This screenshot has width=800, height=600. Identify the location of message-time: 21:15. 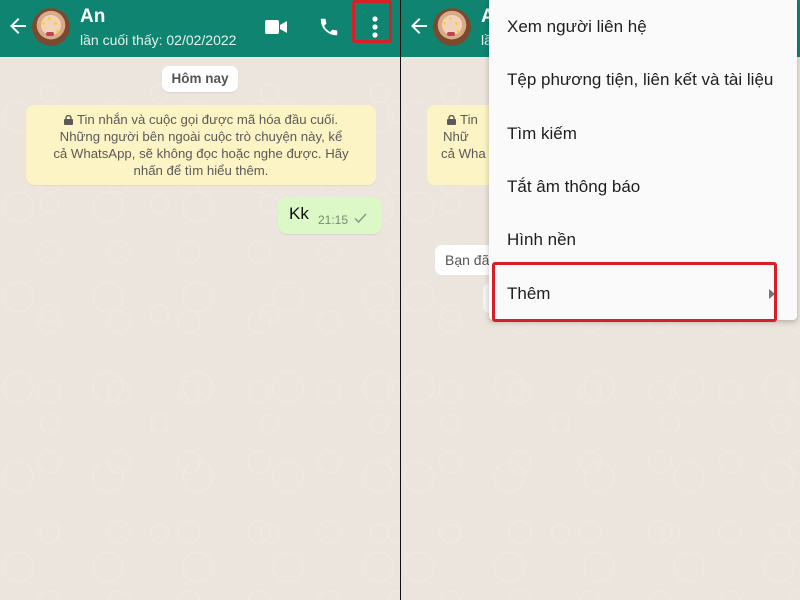
(333, 220).